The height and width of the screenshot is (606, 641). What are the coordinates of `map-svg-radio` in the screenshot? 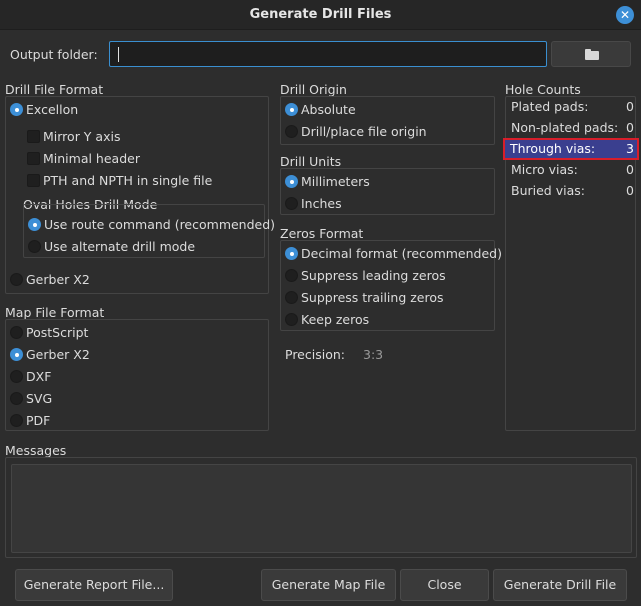 It's located at (16, 398).